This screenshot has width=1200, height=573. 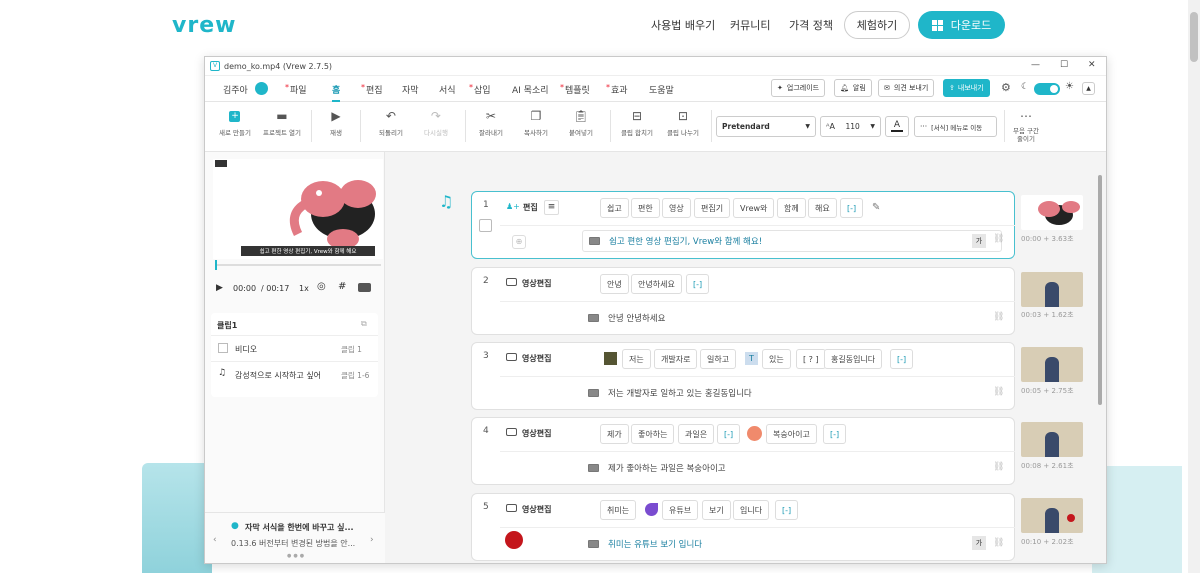 I want to click on pencil-icon: ✎, so click(x=876, y=207).